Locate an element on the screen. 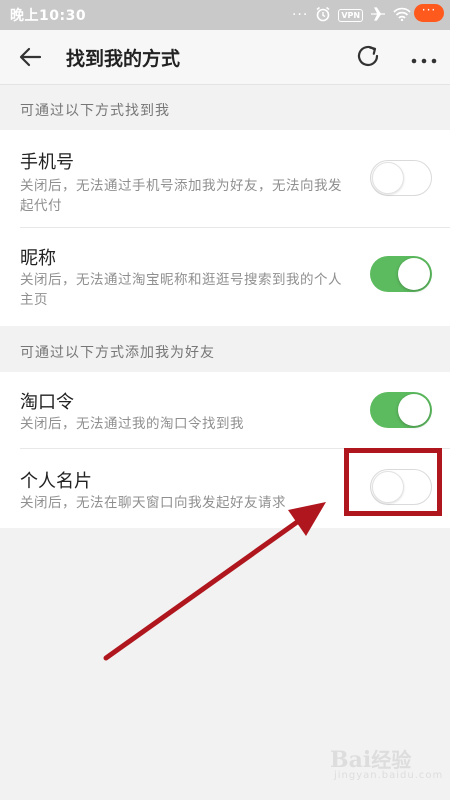 The width and height of the screenshot is (450, 800). vpn-badge: VPN is located at coordinates (351, 15).